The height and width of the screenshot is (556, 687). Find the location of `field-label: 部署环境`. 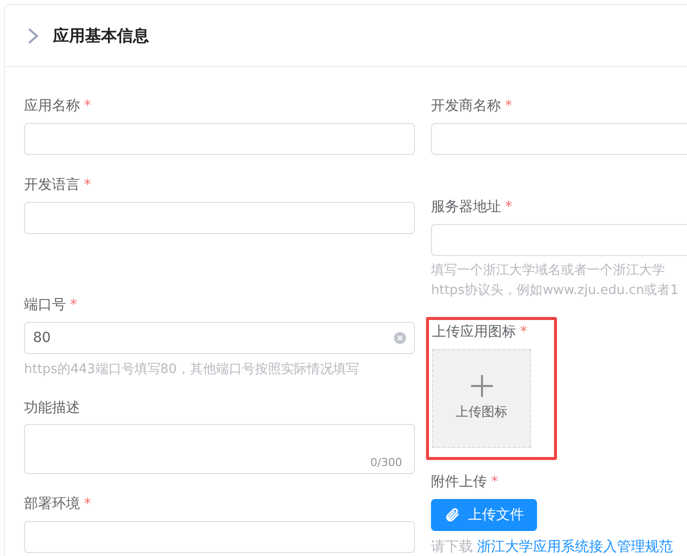

field-label: 部署环境 is located at coordinates (52, 504).